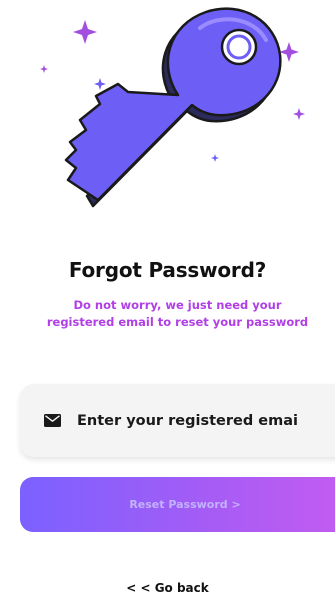  What do you see at coordinates (177, 305) in the screenshot?
I see `subtitle-line-1: Do not worry, we just need your` at bounding box center [177, 305].